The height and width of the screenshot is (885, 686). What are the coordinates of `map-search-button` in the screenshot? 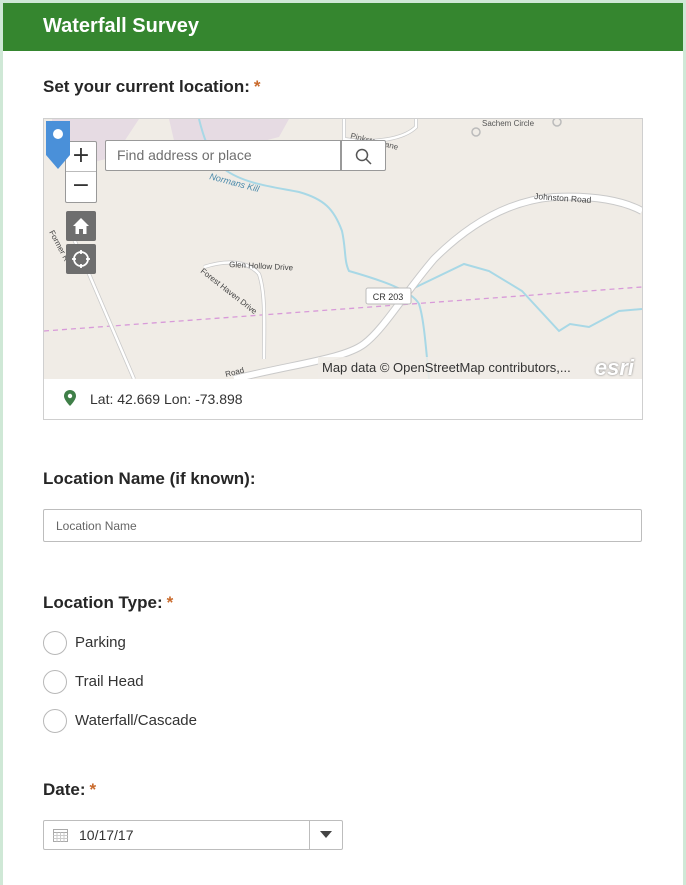 It's located at (363, 155).